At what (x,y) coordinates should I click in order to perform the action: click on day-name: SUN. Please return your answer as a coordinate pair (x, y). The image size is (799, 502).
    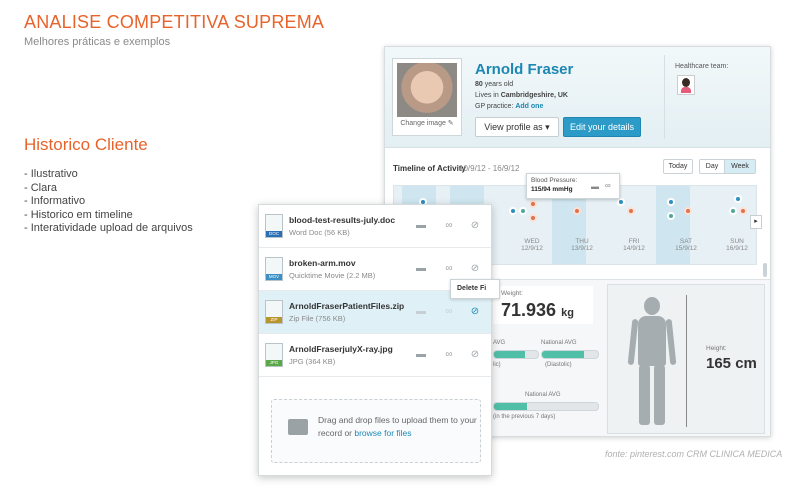
    Looking at the image, I should click on (737, 241).